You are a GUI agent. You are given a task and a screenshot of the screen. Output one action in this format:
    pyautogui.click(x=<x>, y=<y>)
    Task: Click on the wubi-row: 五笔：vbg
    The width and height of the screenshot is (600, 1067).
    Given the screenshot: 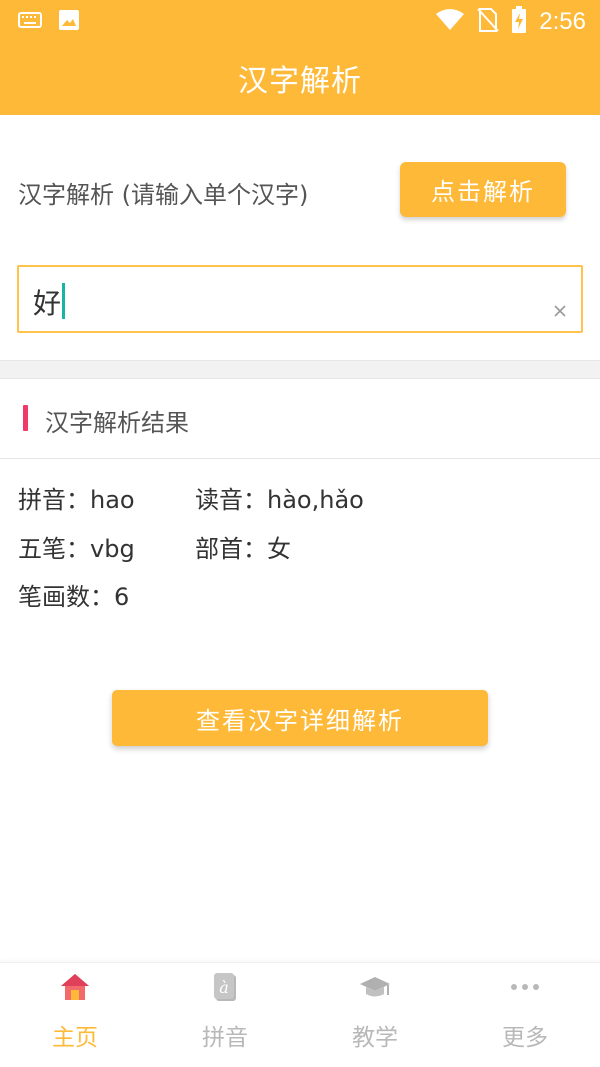 What is the action you would take?
    pyautogui.click(x=76, y=546)
    